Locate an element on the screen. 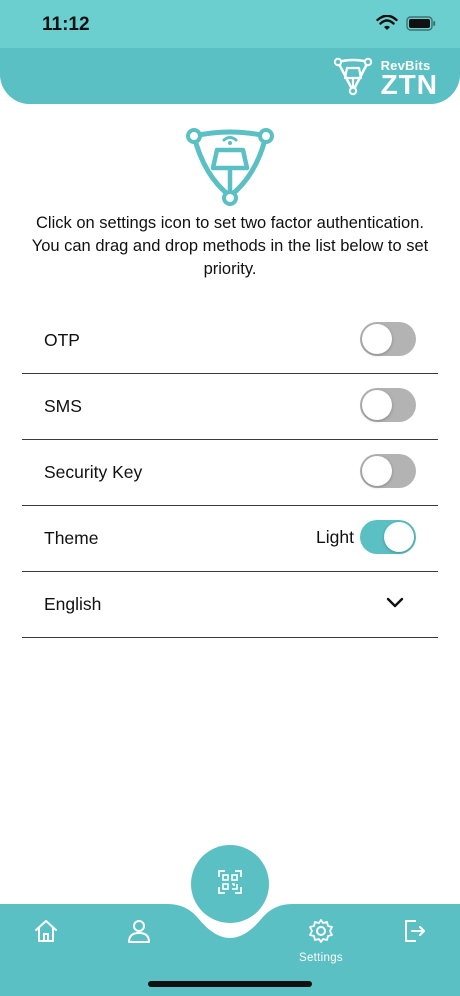 This screenshot has height=996, width=460. setting-row-security-key: Security Key is located at coordinates (230, 473).